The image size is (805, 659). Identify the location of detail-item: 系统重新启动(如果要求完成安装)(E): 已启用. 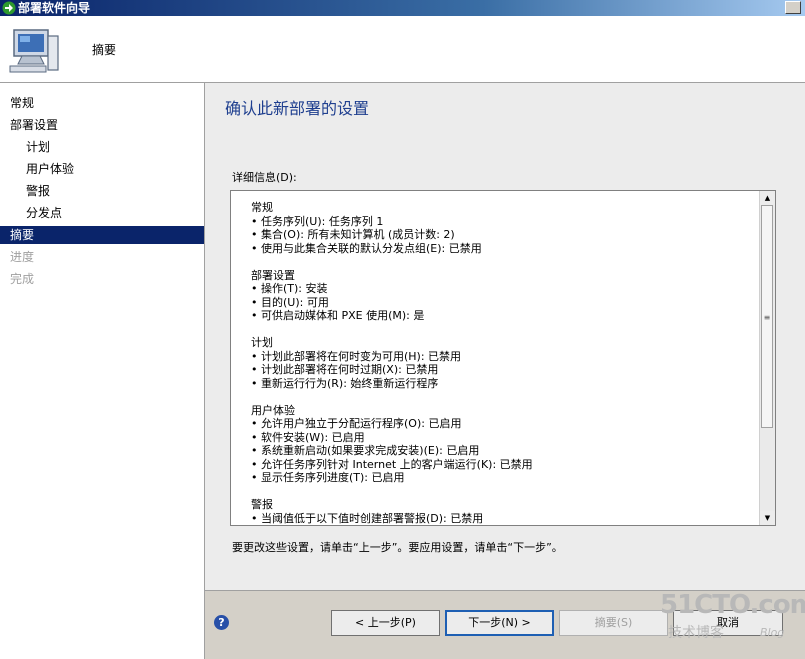
(501, 451).